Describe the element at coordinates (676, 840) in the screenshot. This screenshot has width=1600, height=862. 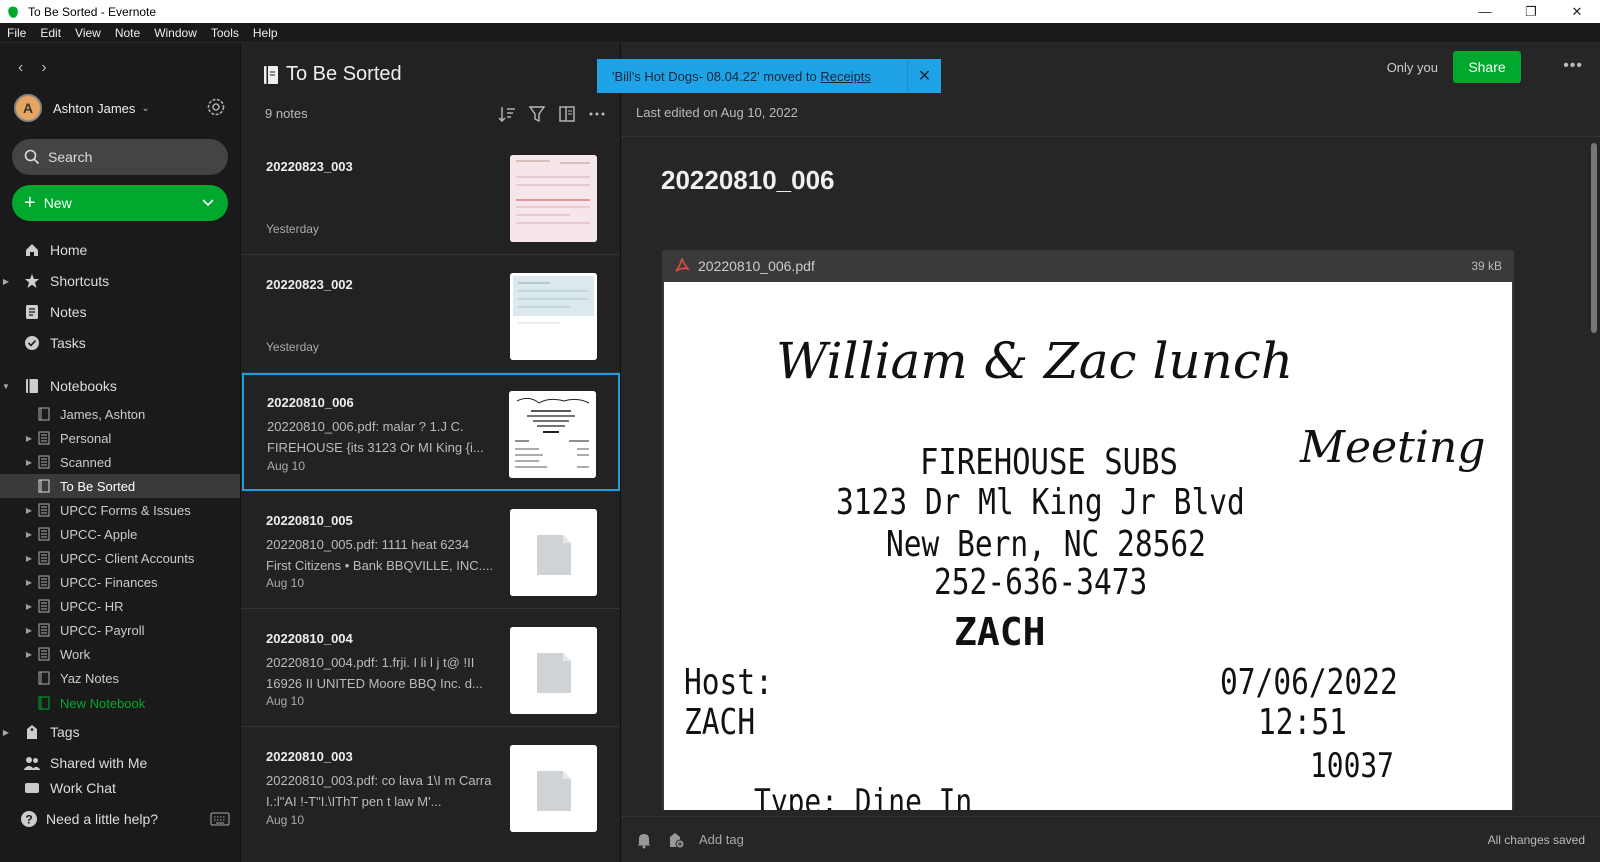
I see `tag-add-icon` at that location.